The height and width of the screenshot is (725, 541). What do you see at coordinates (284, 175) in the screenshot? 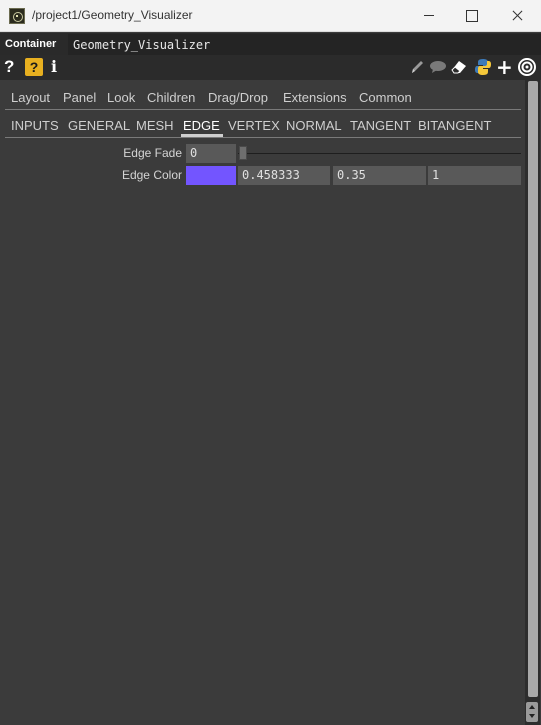
I see `edge-color-r-field: 0.458333` at bounding box center [284, 175].